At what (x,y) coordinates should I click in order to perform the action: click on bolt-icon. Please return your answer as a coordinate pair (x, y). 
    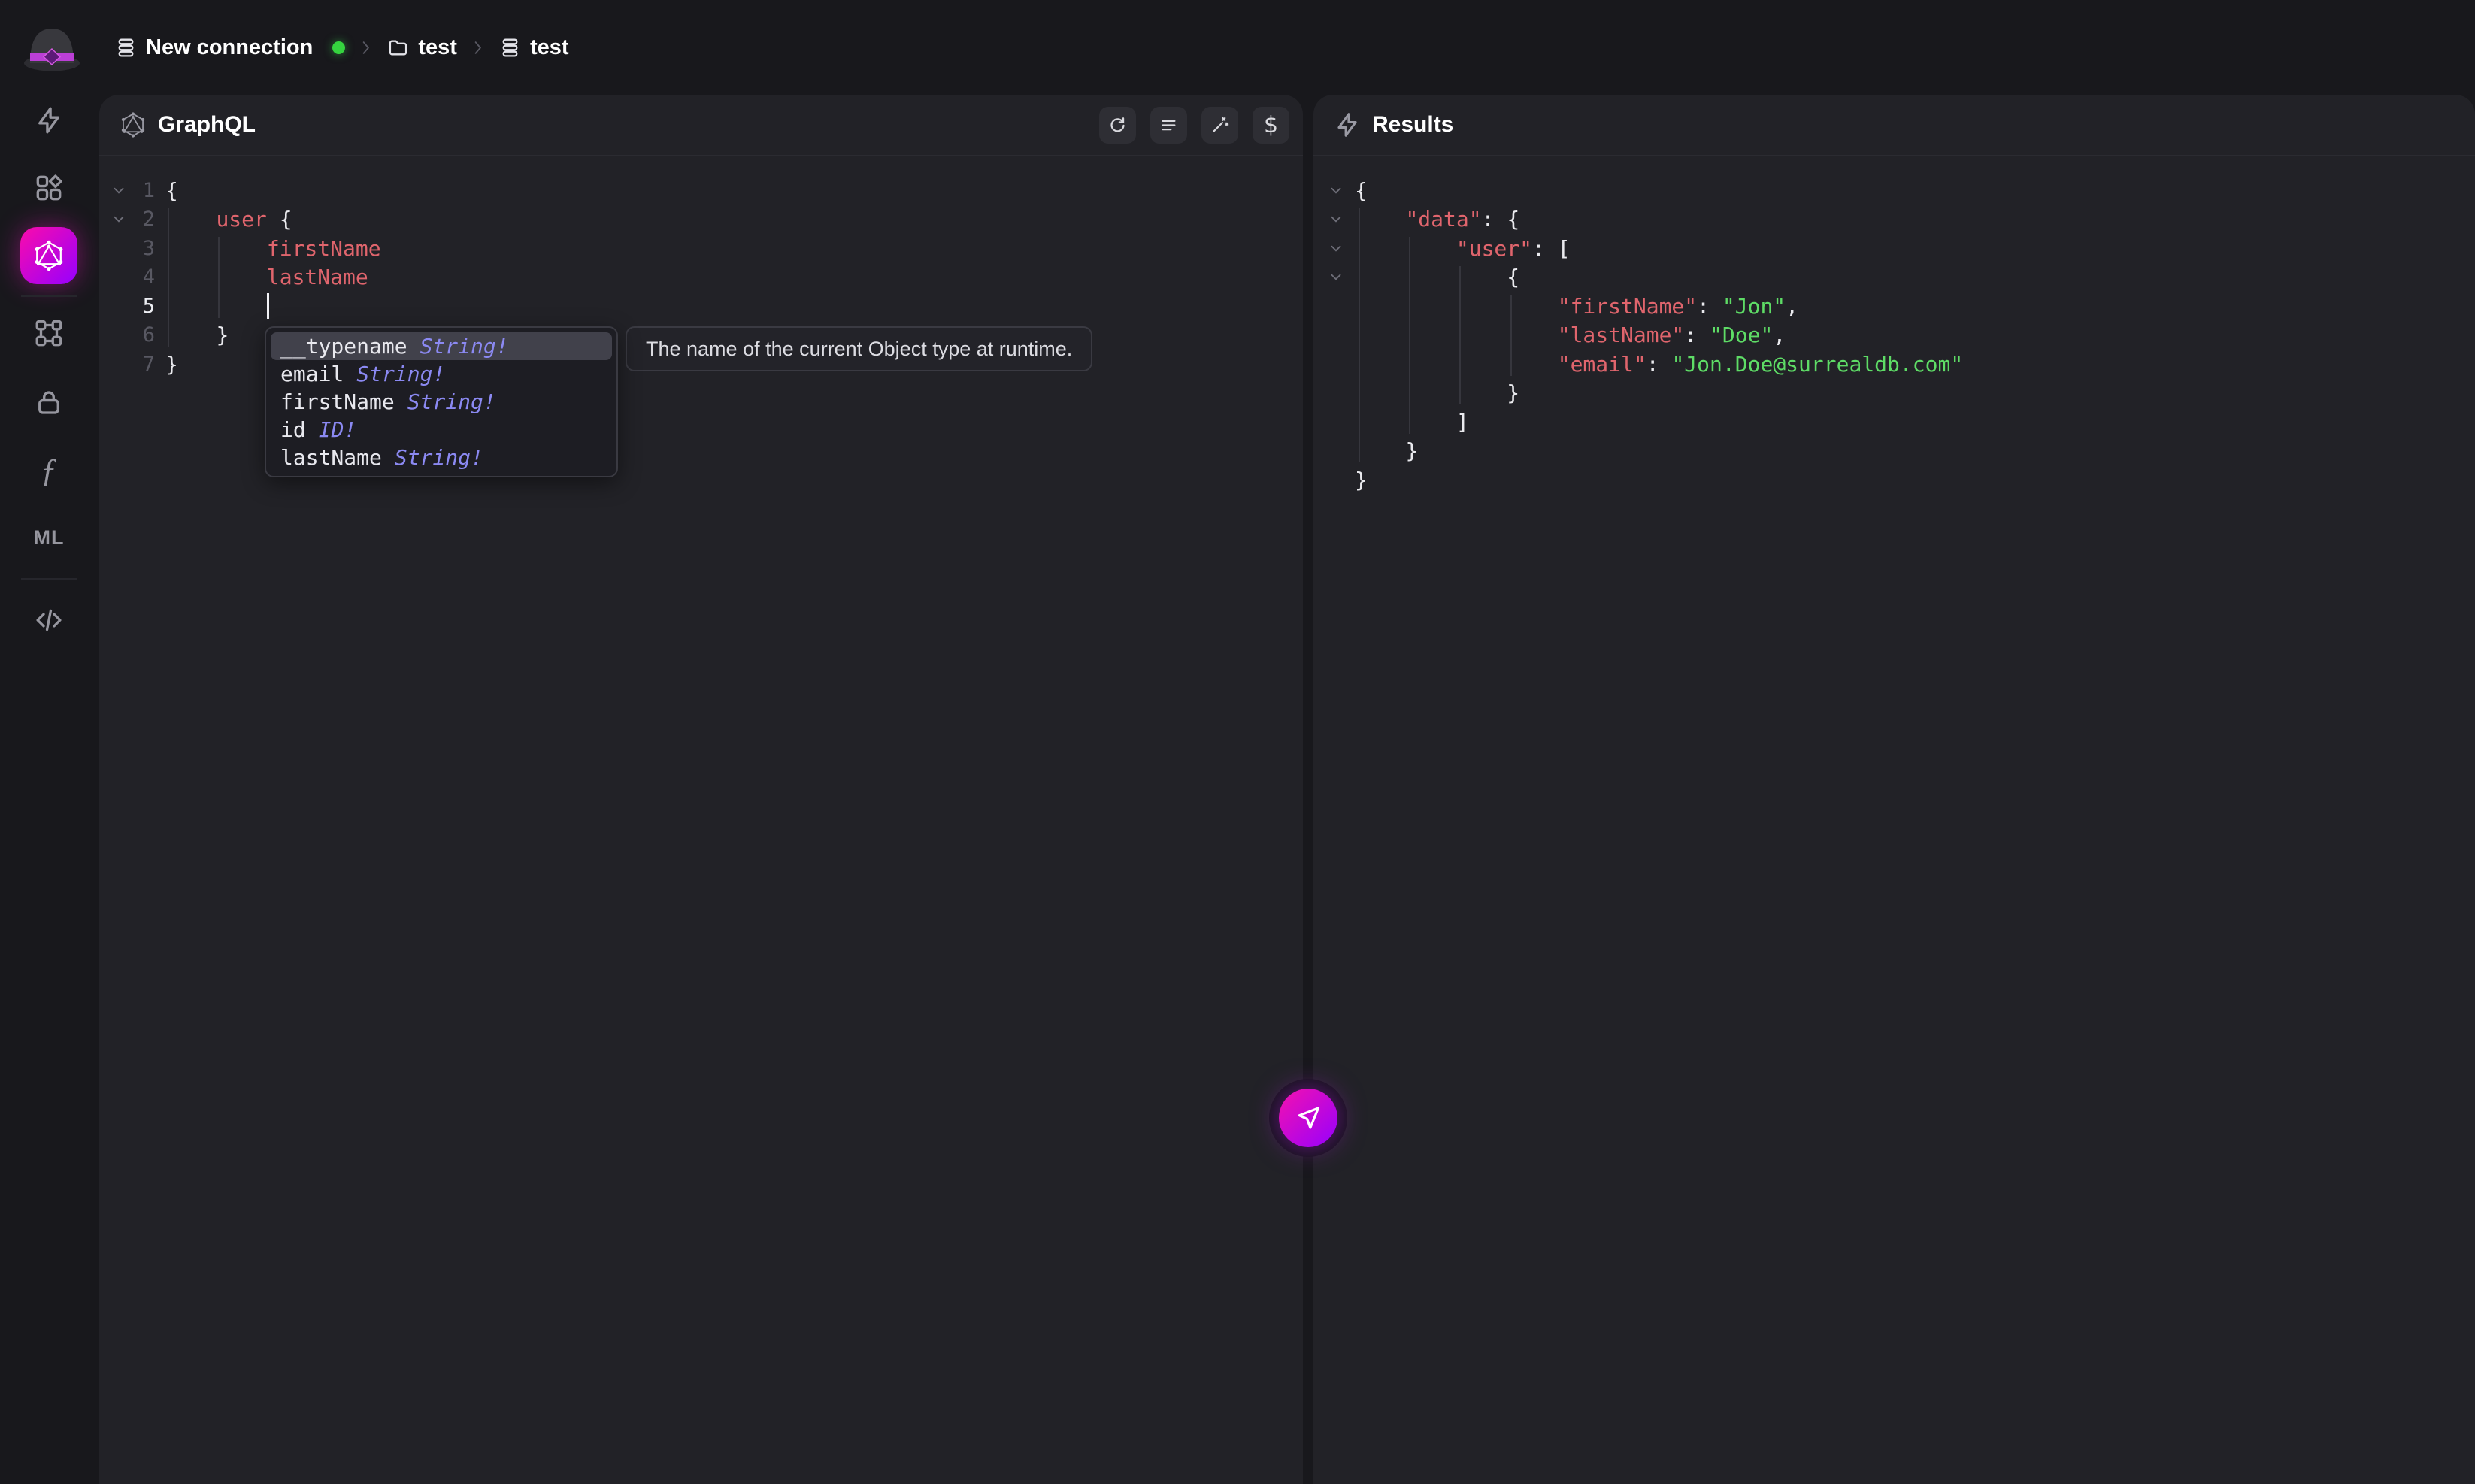
    Looking at the image, I should click on (49, 120).